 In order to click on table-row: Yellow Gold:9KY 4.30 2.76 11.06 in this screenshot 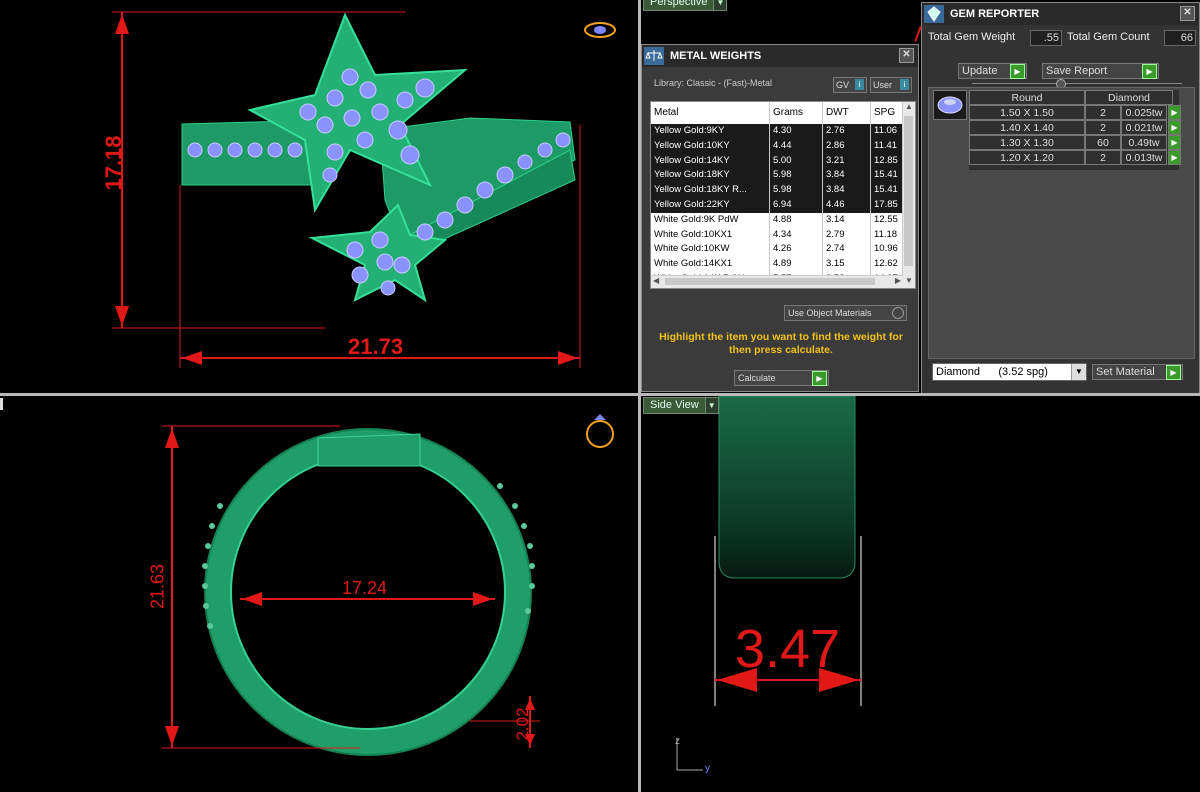, I will do `click(777, 131)`.